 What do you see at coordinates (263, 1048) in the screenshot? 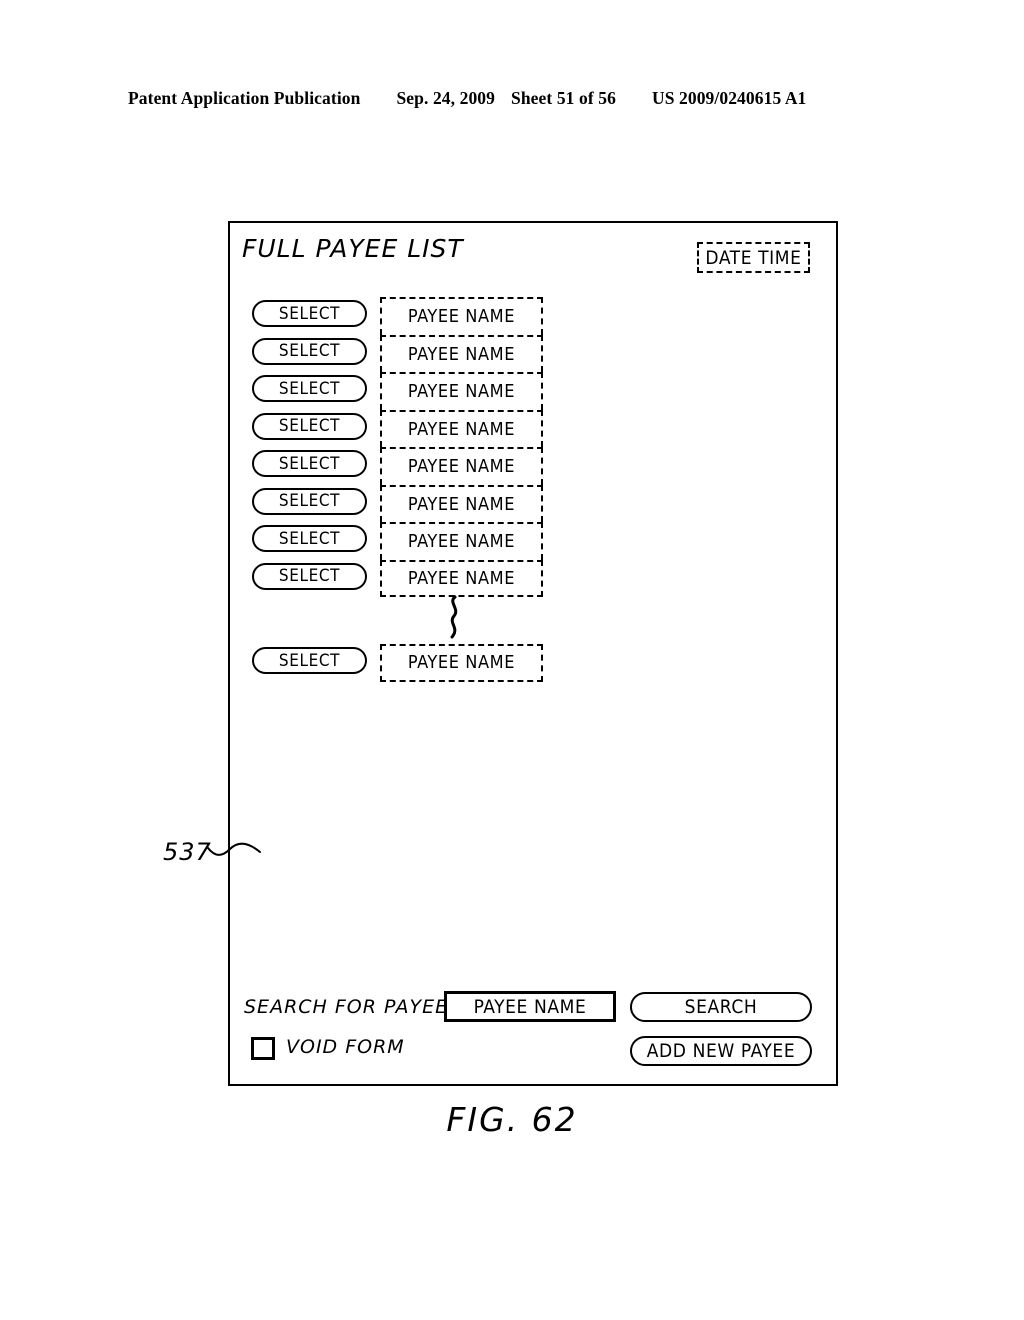
I see `void-form-checkbox` at bounding box center [263, 1048].